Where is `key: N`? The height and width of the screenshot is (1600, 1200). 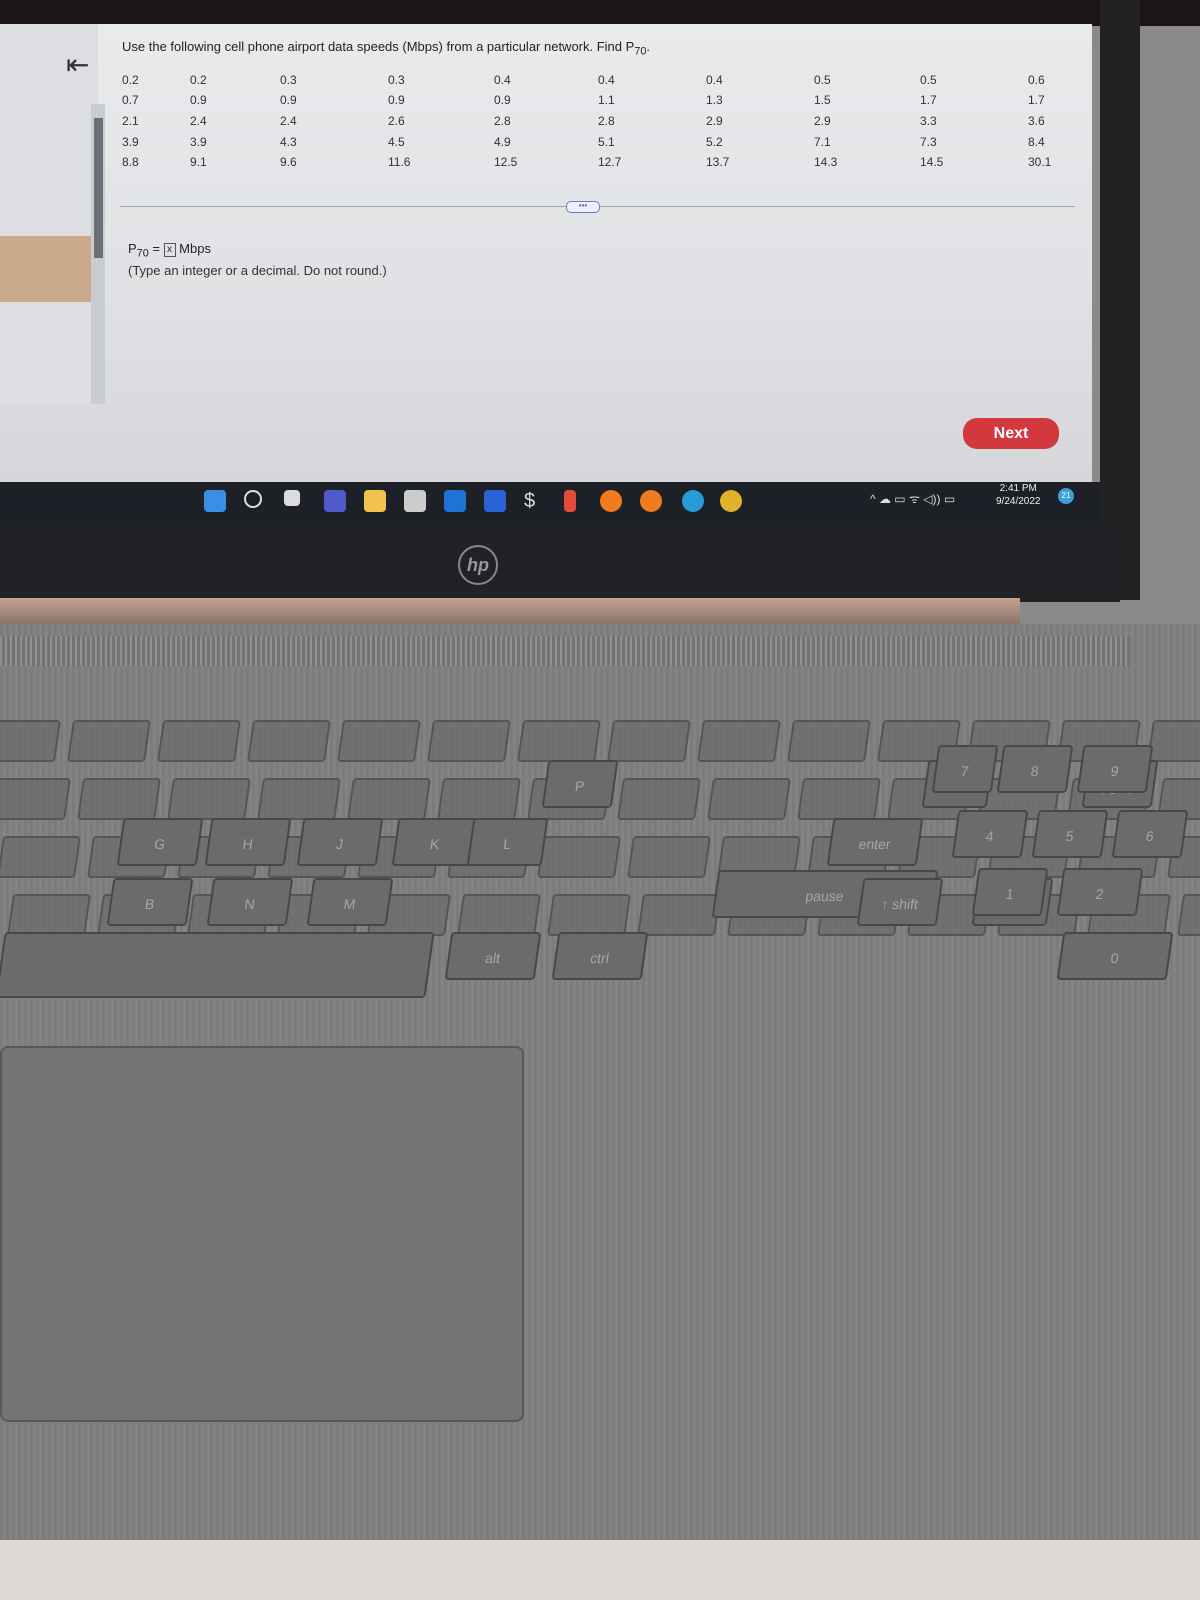 key: N is located at coordinates (250, 902).